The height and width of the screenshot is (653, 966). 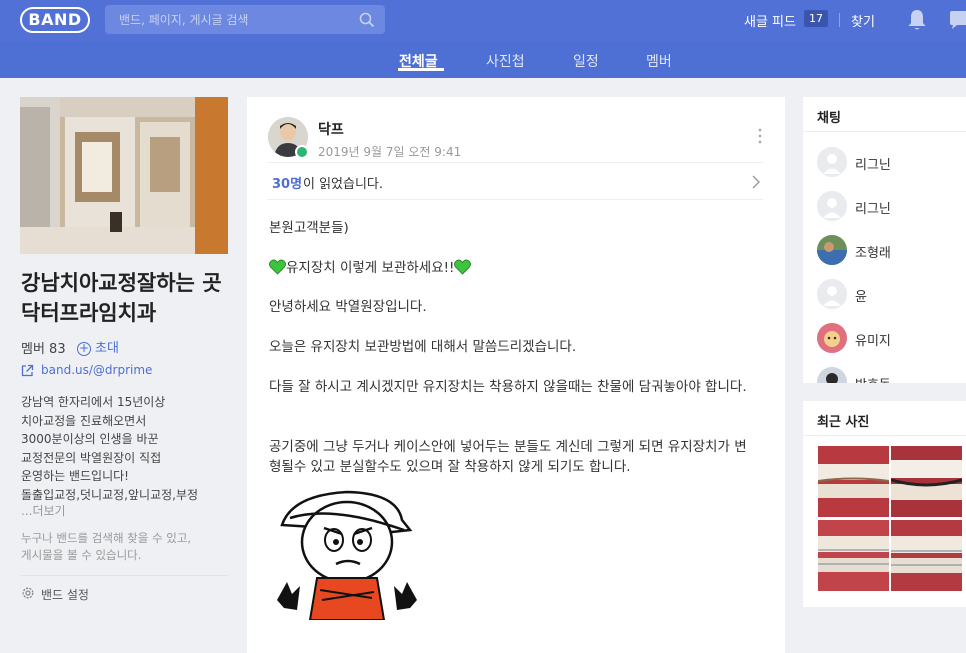 I want to click on band-title: 강남치아교정잘하는 곳 닥터프라임치과, so click(x=128, y=298).